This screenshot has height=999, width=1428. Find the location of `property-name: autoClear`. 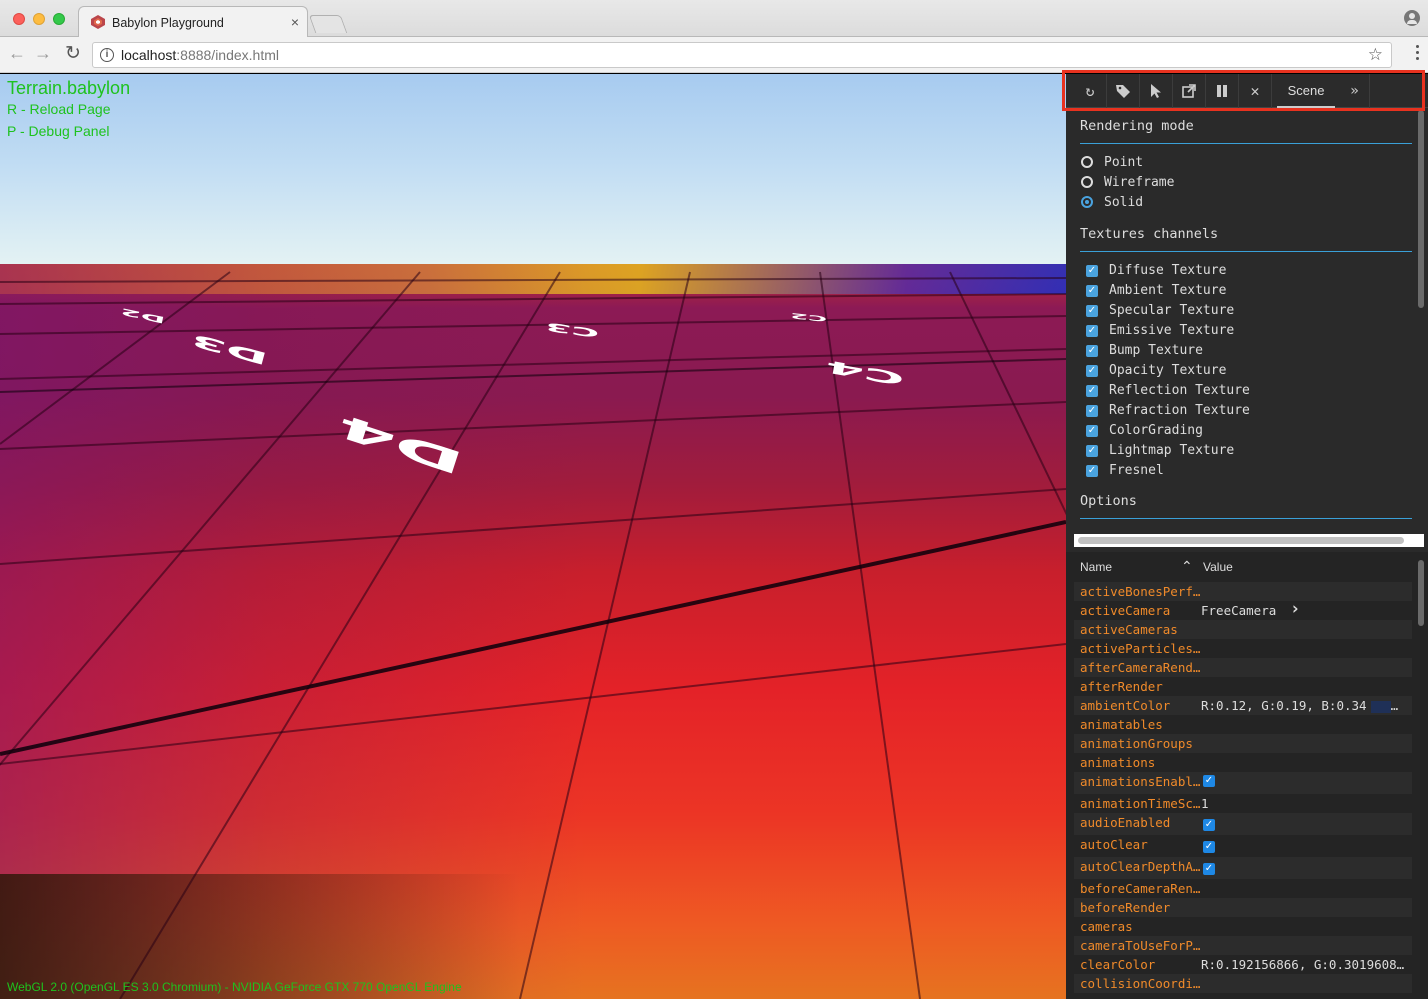

property-name: autoClear is located at coordinates (1114, 844).